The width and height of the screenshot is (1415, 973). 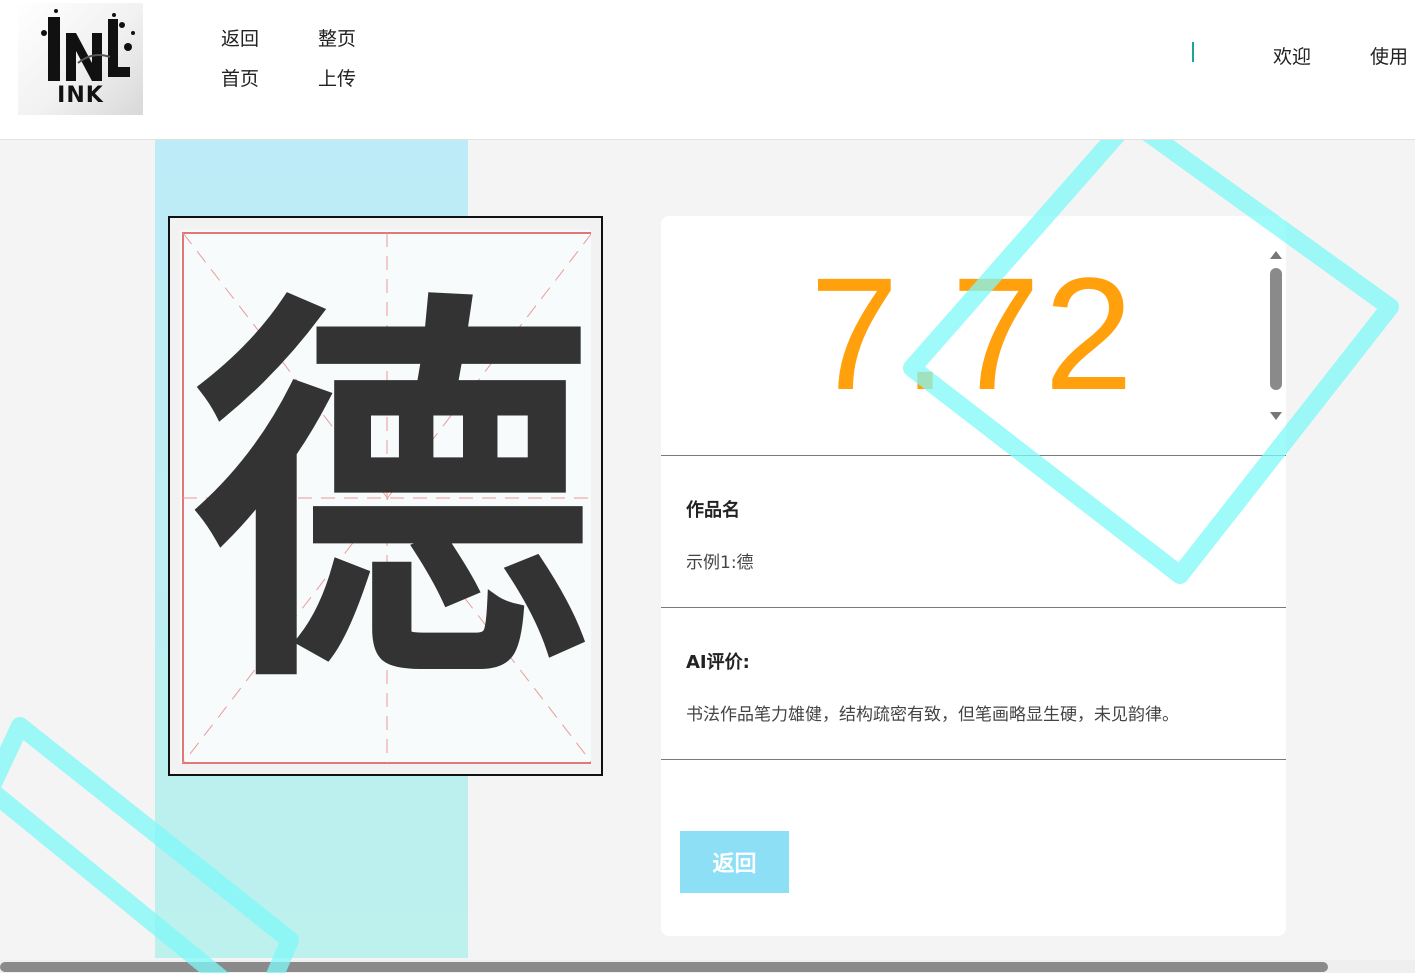 I want to click on scroll-up-arrow-icon, so click(x=1276, y=255).